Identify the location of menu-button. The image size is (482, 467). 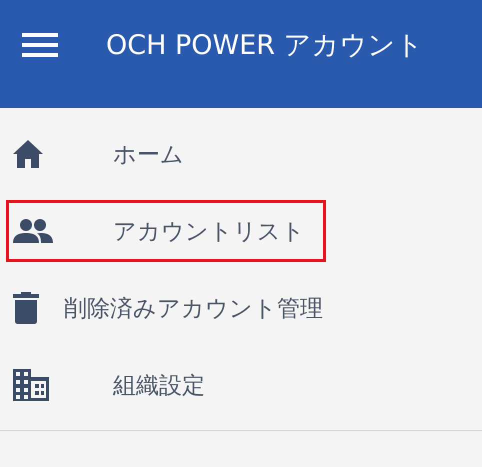
(40, 45).